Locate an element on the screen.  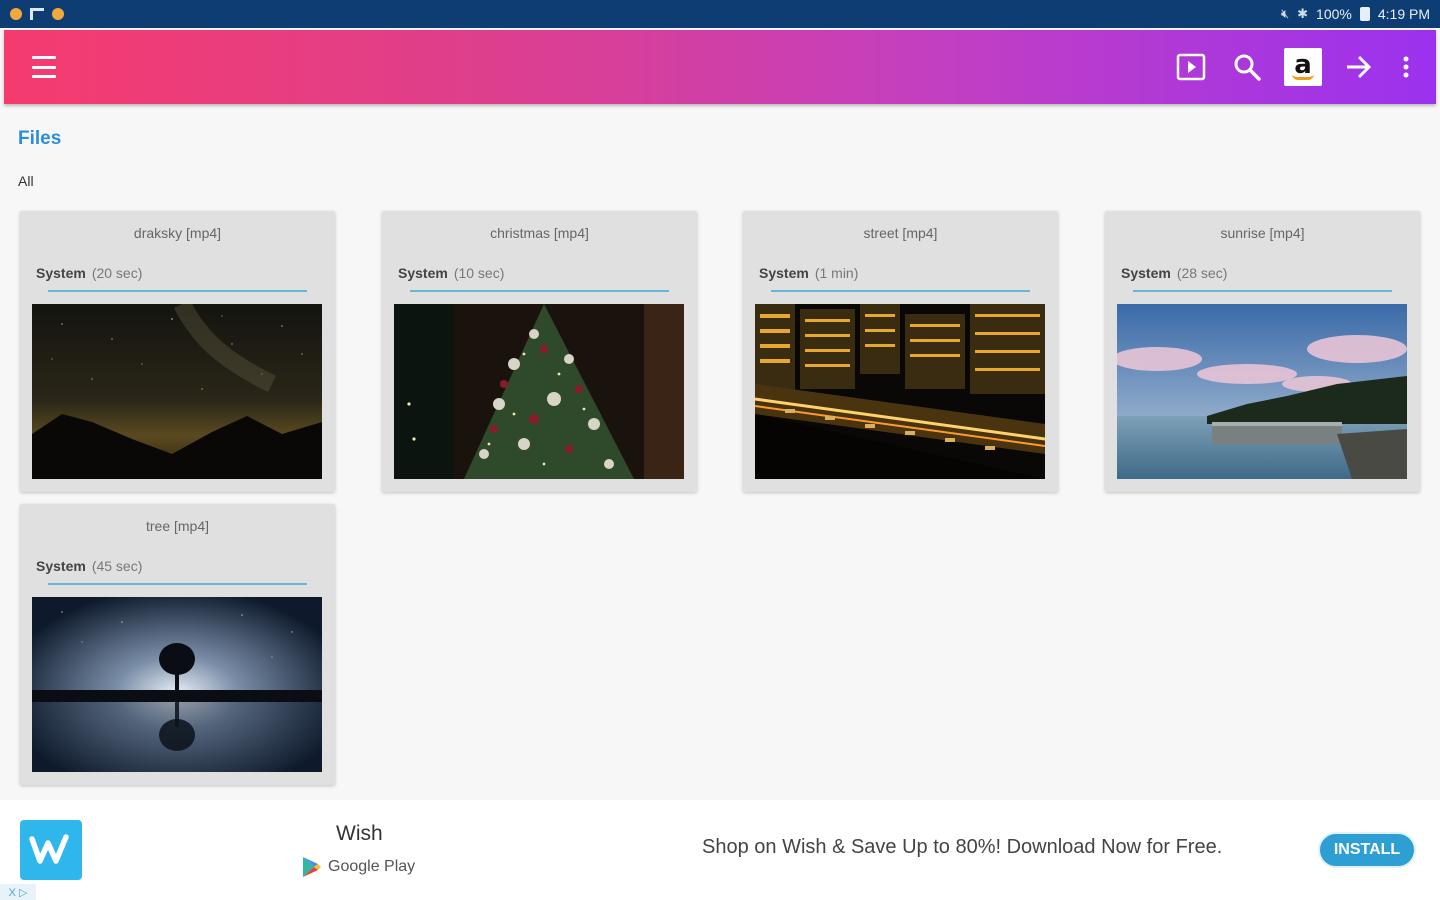
file-name: draksky [mp4] is located at coordinates (177, 233).